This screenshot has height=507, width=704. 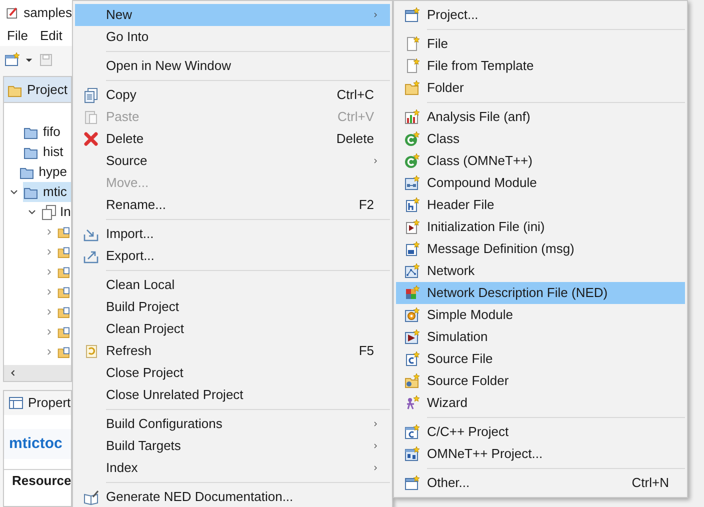 What do you see at coordinates (44, 172) in the screenshot?
I see `tree-item: hype` at bounding box center [44, 172].